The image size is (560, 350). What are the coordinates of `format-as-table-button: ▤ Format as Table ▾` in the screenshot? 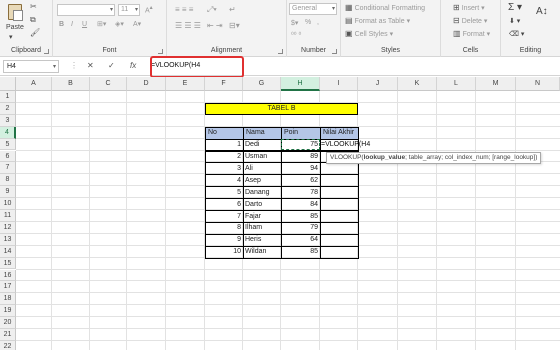 It's located at (377, 20).